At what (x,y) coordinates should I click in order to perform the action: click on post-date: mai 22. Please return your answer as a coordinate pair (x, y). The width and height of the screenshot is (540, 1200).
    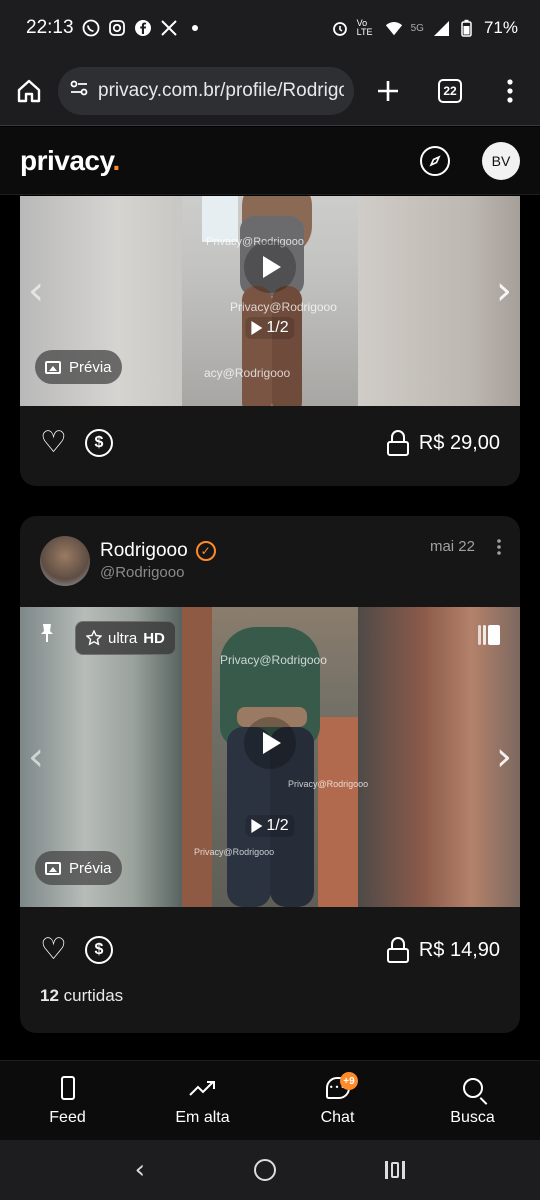
    Looking at the image, I should click on (452, 546).